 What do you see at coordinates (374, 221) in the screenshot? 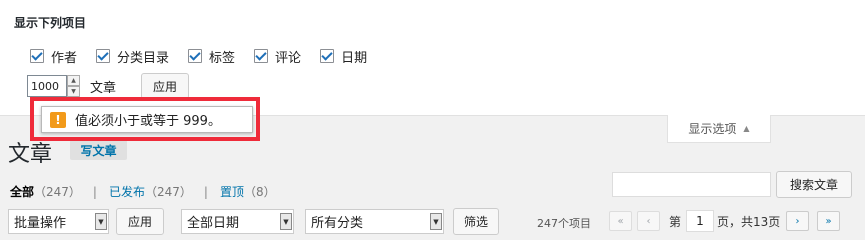
I see `category-filter-select: 所有分类 ▼` at bounding box center [374, 221].